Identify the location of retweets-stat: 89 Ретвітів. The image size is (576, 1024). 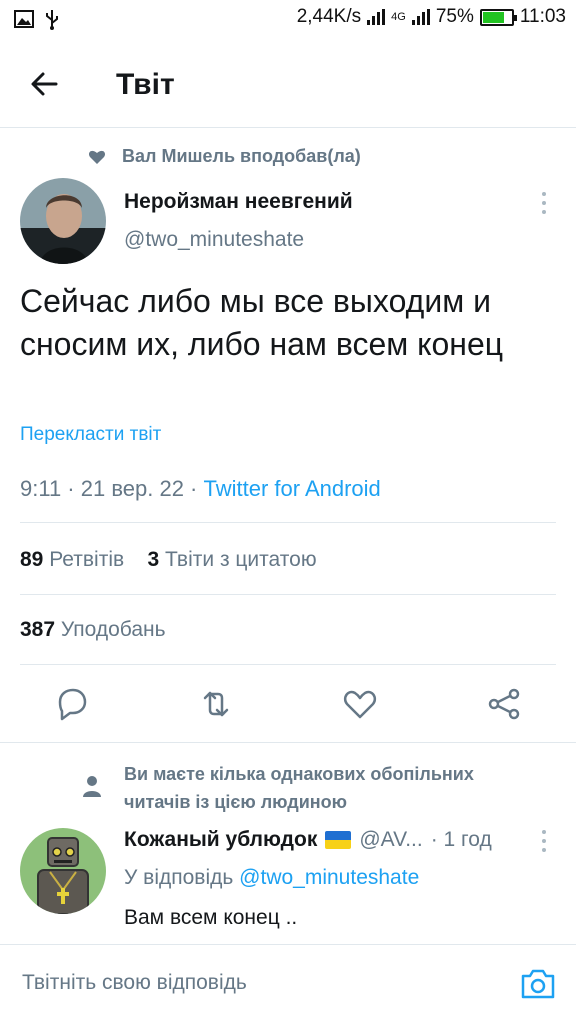
(72, 559).